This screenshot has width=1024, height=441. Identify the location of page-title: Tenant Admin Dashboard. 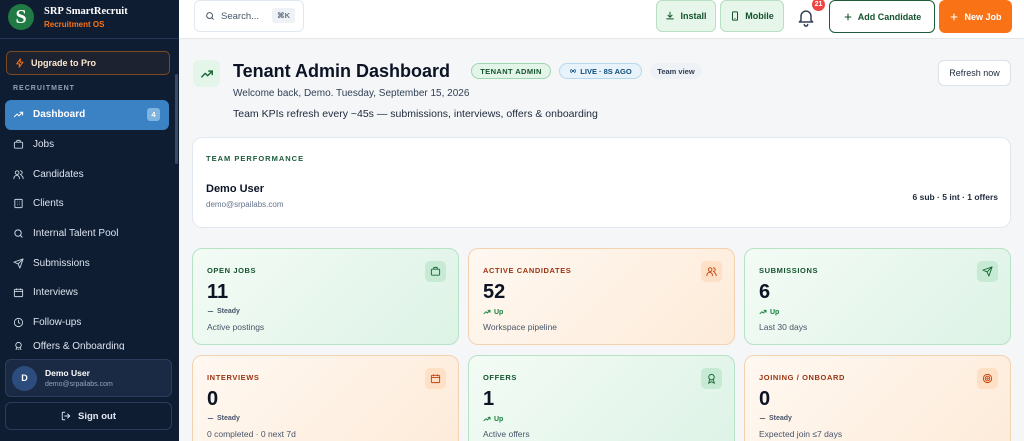
(342, 71).